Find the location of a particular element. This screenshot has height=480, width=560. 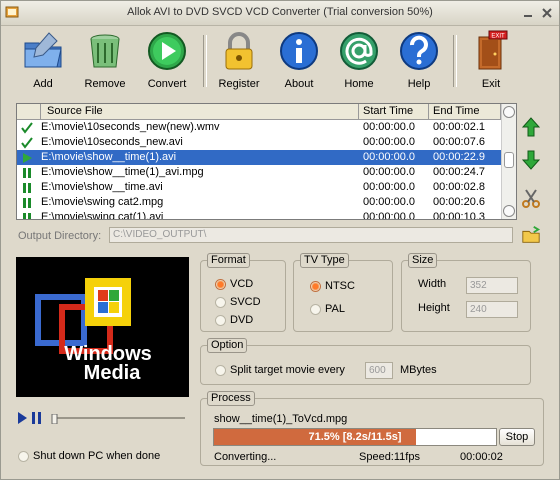

header-start-time: Start Time is located at coordinates (394, 111).